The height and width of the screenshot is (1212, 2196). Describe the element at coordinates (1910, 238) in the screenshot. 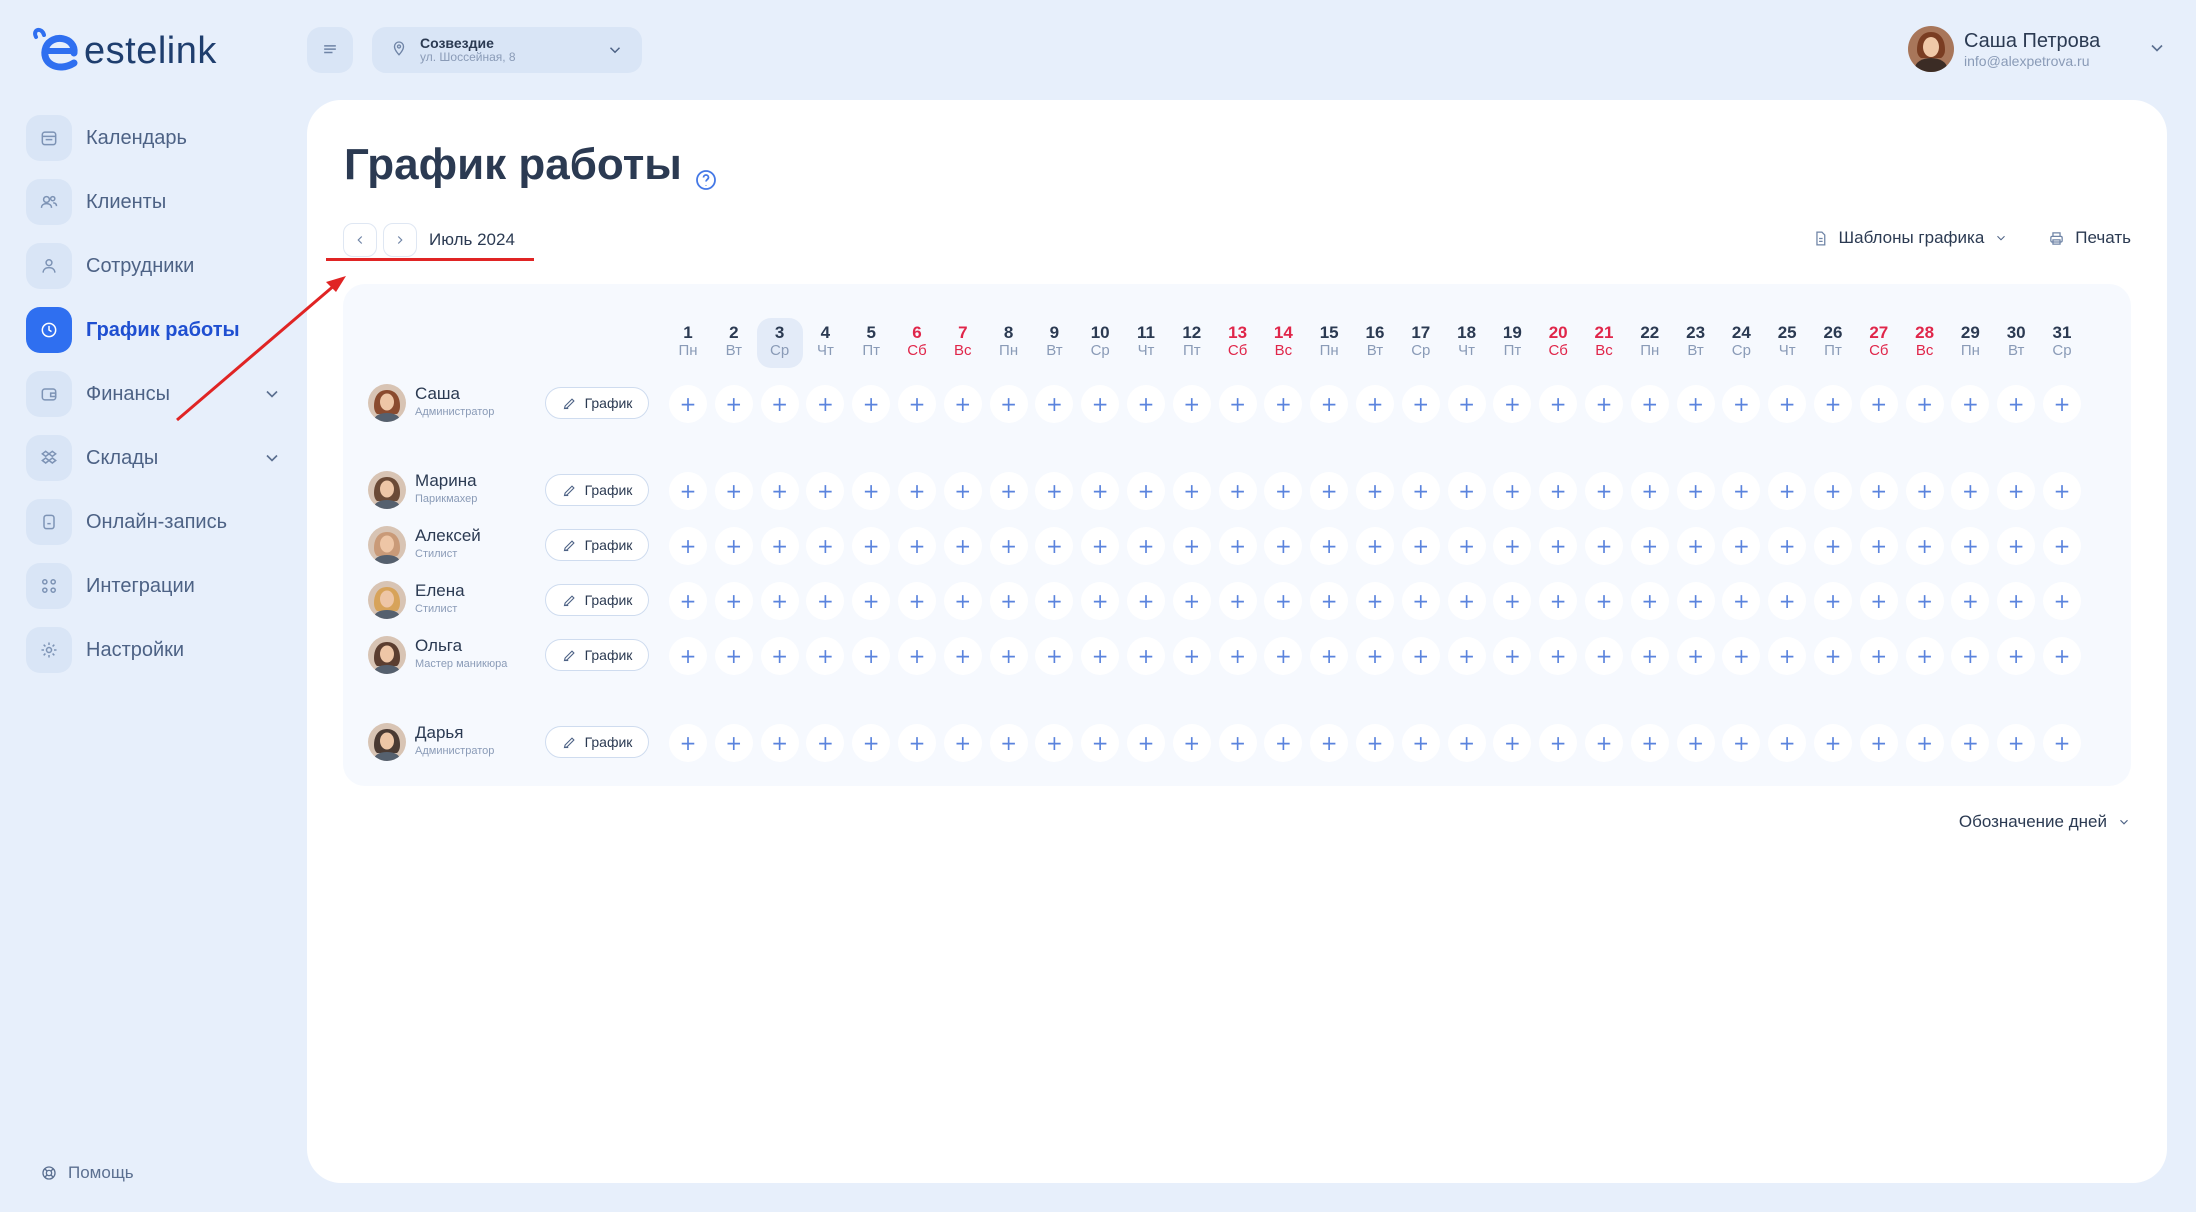

I see `templates-dropdown: Шаблоны графика` at that location.